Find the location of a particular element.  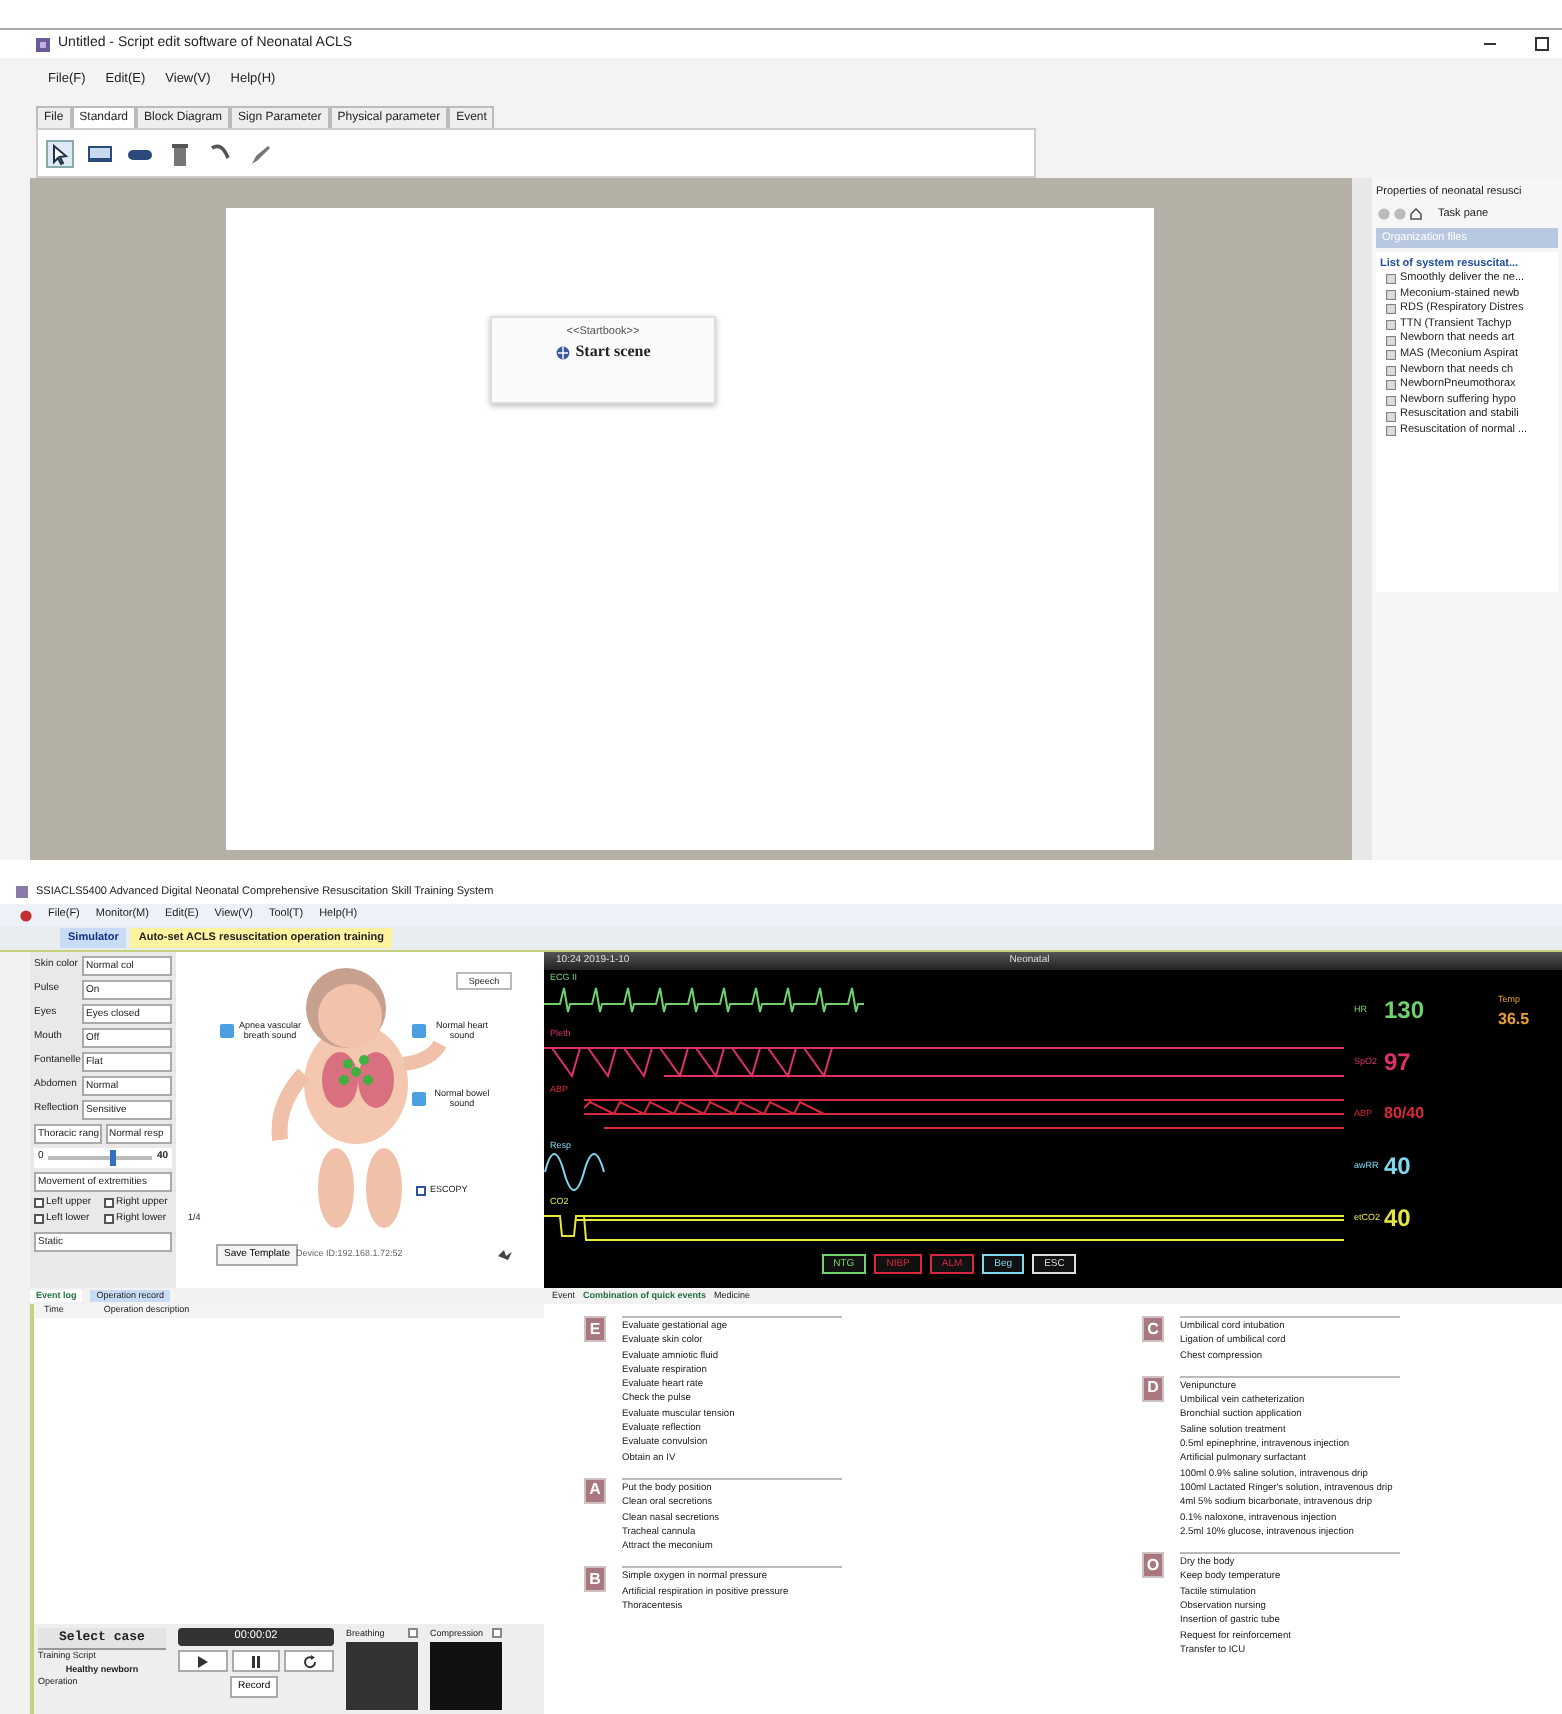

vital-value: 130 is located at coordinates (1404, 1011).